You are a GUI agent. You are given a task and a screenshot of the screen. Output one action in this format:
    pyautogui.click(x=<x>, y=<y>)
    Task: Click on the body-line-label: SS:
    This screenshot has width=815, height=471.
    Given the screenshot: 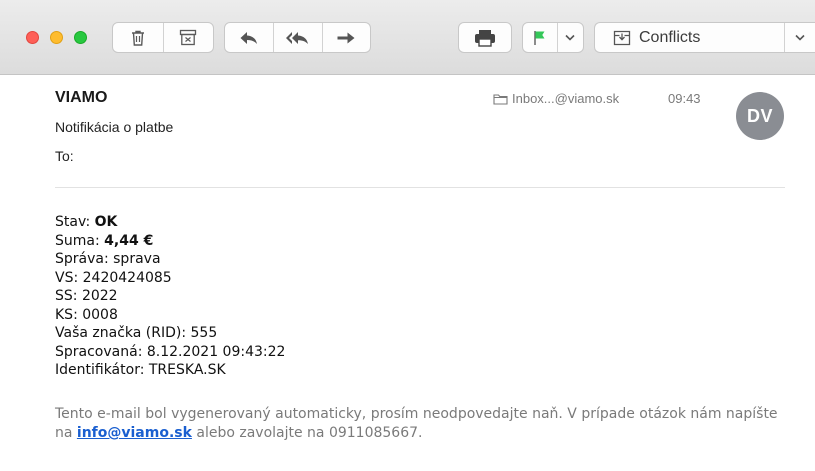 What is the action you would take?
    pyautogui.click(x=68, y=296)
    